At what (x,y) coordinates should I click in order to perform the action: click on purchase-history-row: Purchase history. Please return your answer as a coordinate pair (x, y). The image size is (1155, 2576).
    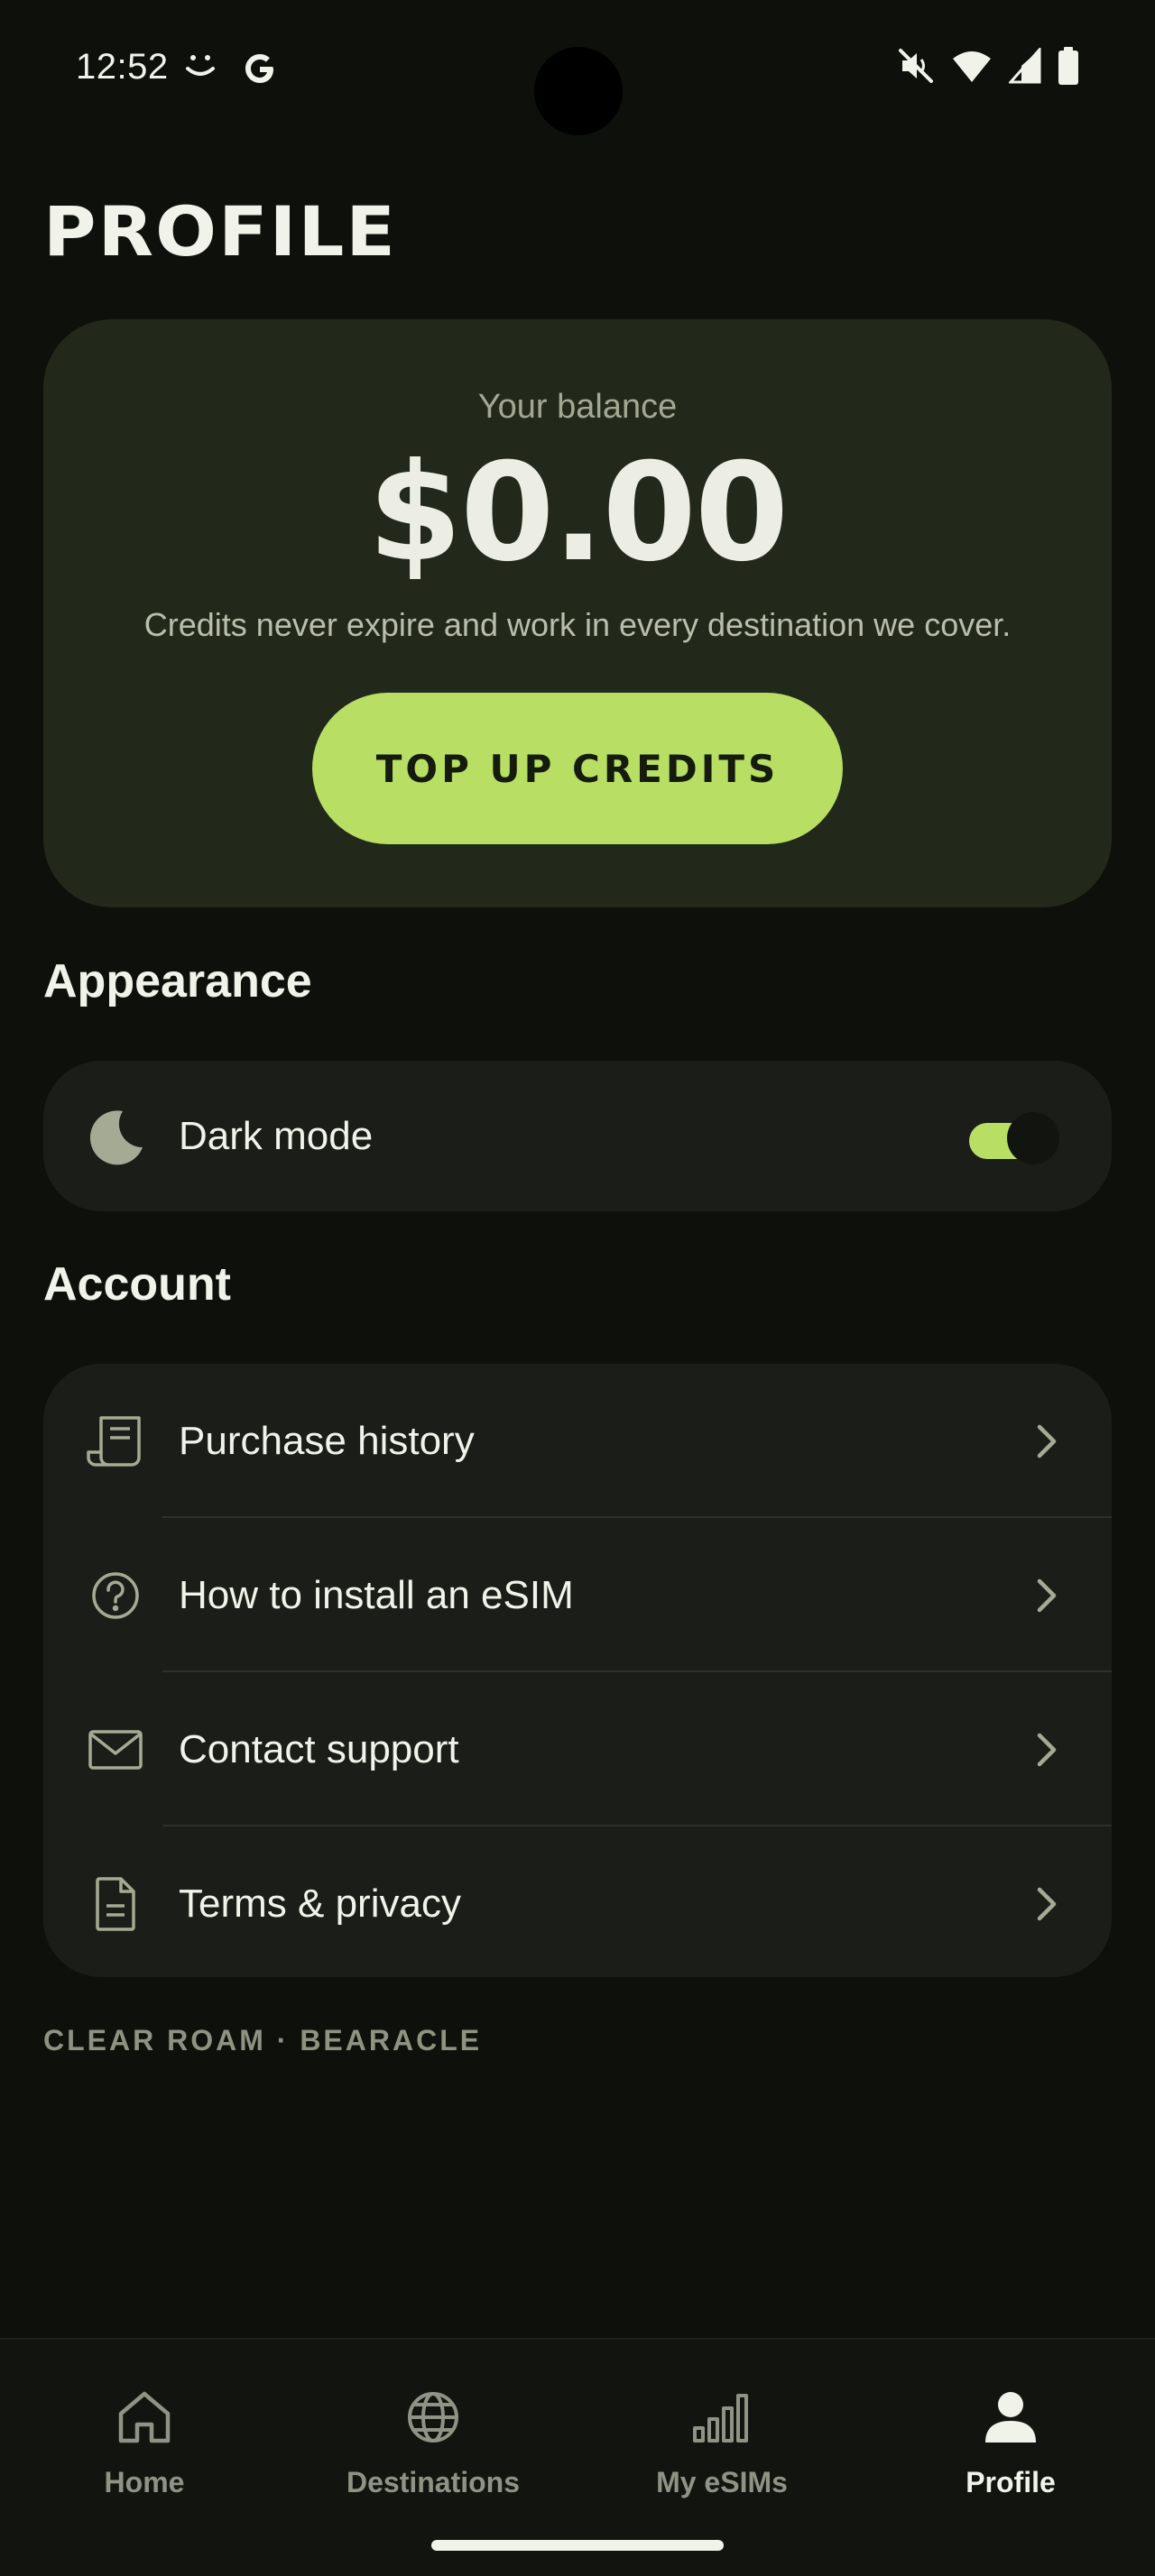
    Looking at the image, I should click on (577, 1441).